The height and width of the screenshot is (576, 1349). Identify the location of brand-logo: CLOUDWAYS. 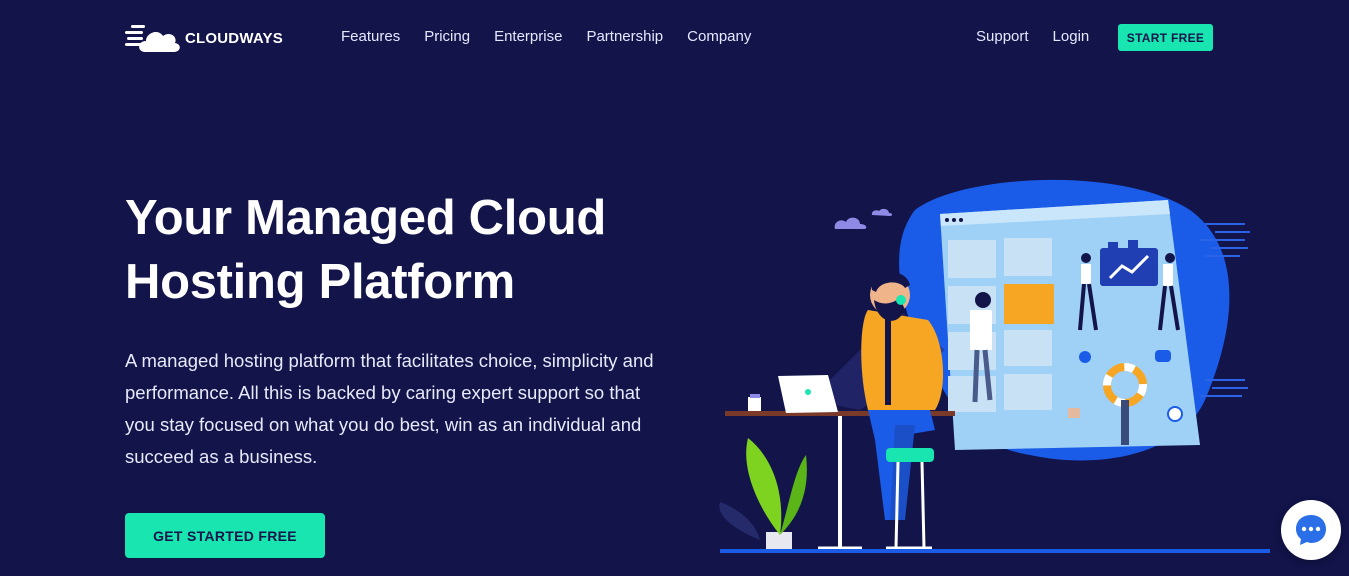
(204, 38).